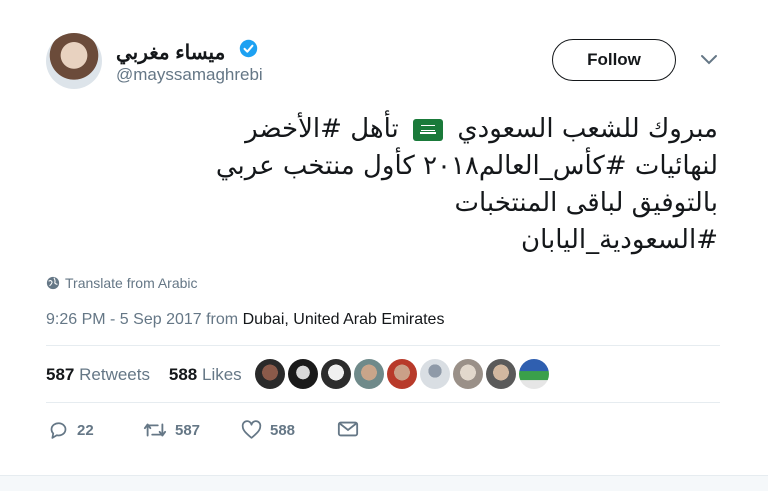  Describe the element at coordinates (409, 240) in the screenshot. I see `tweet-line-4: #السعودية_اليابان` at that location.